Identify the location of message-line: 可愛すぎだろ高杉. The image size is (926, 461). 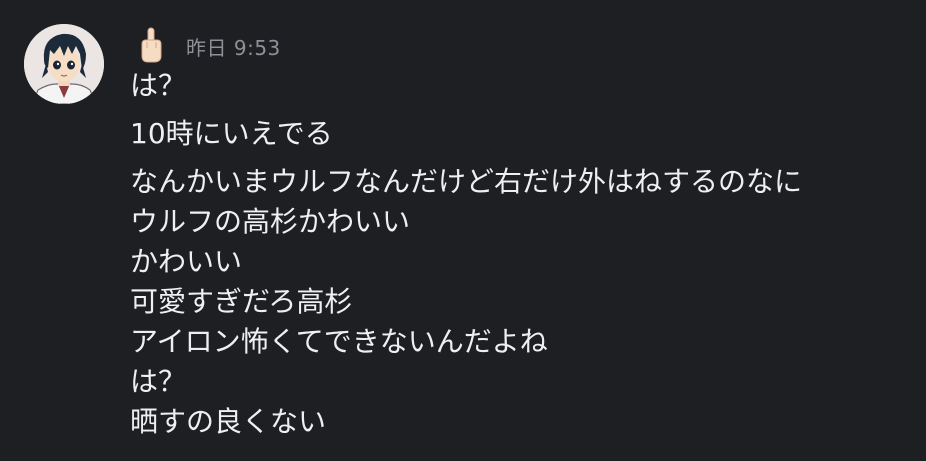
(528, 302).